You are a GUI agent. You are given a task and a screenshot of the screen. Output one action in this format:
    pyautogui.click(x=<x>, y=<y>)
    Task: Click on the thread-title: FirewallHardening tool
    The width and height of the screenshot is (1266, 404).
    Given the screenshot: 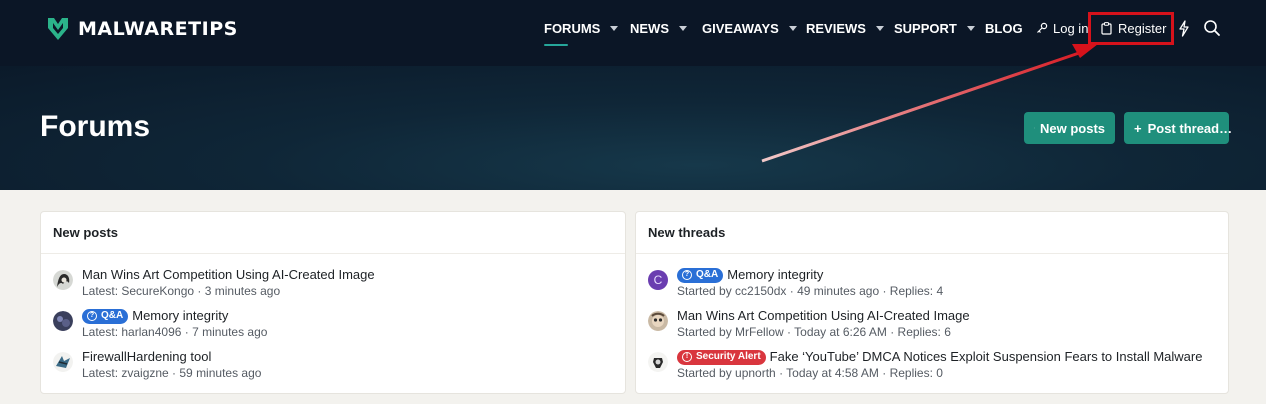 What is the action you would take?
    pyautogui.click(x=146, y=357)
    